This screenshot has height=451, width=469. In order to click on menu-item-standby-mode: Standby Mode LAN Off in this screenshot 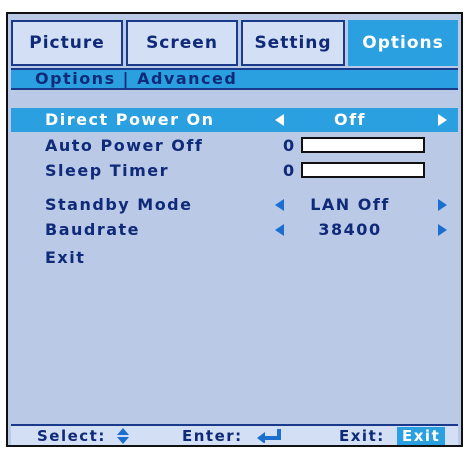, I will do `click(234, 205)`.